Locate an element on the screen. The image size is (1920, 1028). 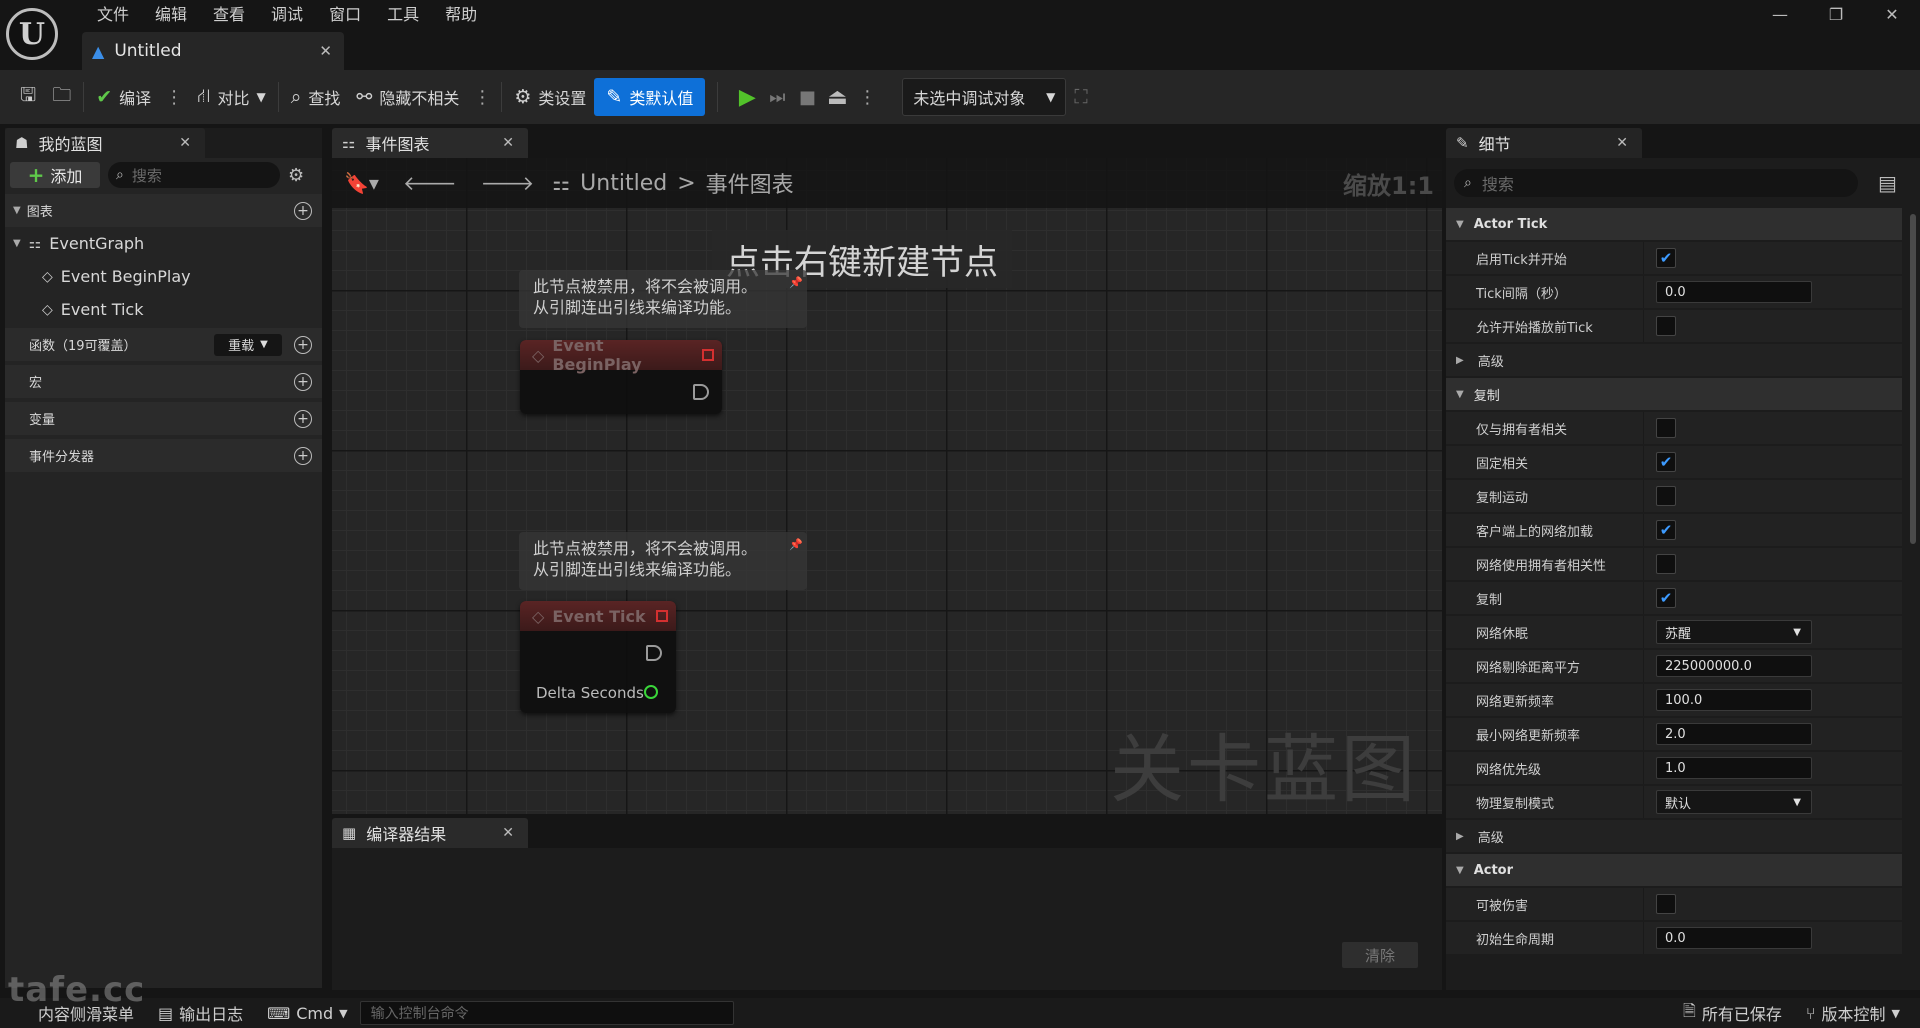
event-beginplay-node: ◇ Event BeginPlay is located at coordinates (621, 377).